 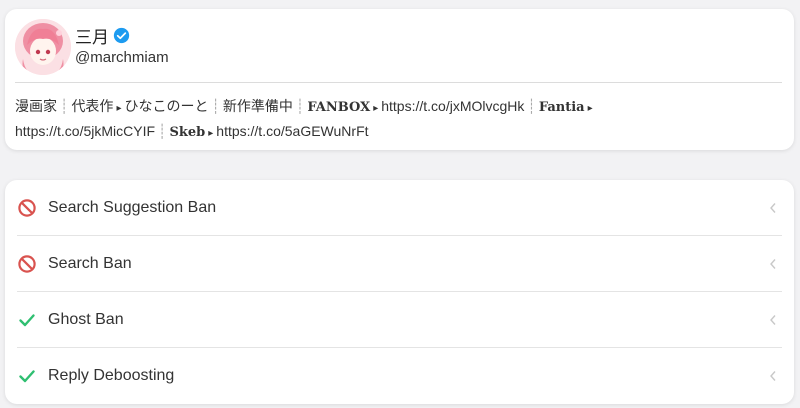 I want to click on avatar, so click(x=43, y=47).